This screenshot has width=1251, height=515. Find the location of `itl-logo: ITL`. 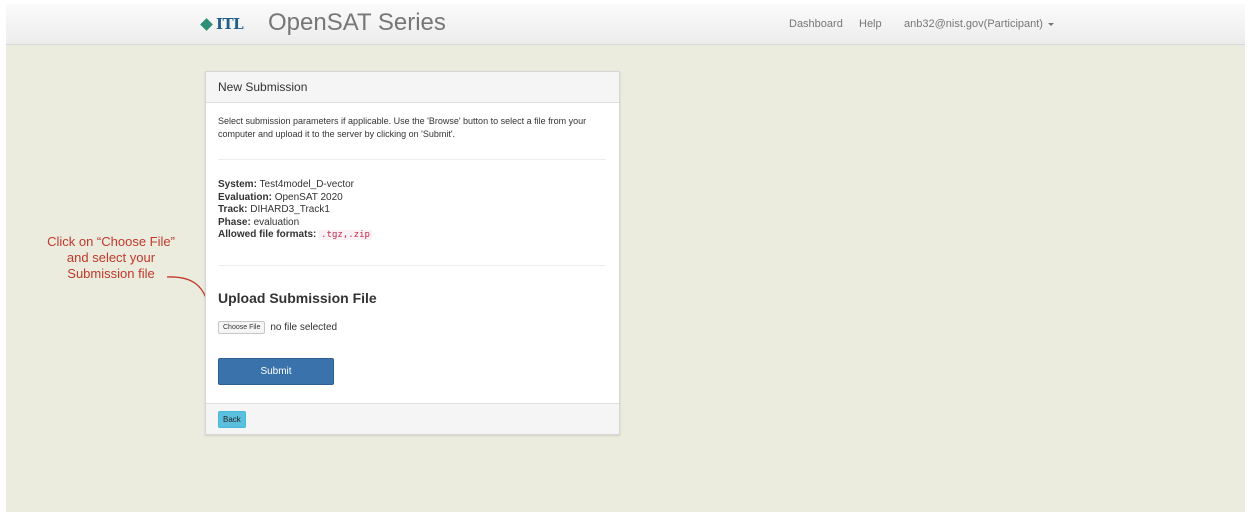

itl-logo: ITL is located at coordinates (222, 24).